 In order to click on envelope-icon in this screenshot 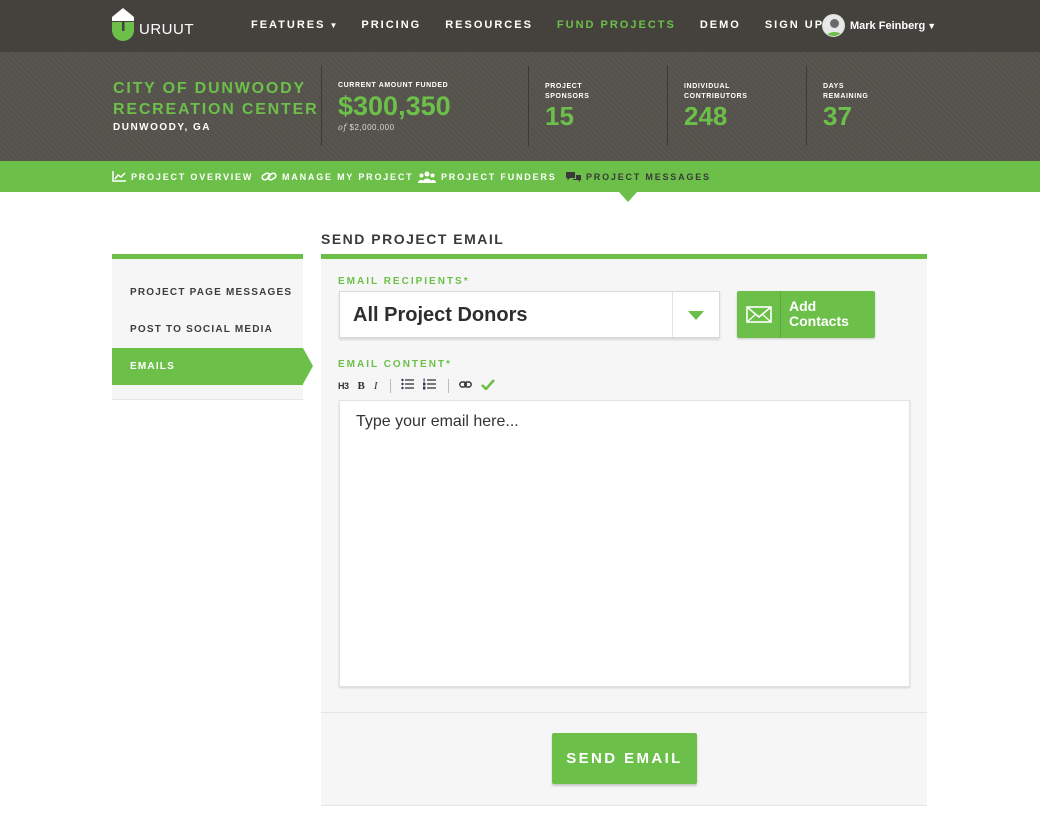, I will do `click(759, 314)`.